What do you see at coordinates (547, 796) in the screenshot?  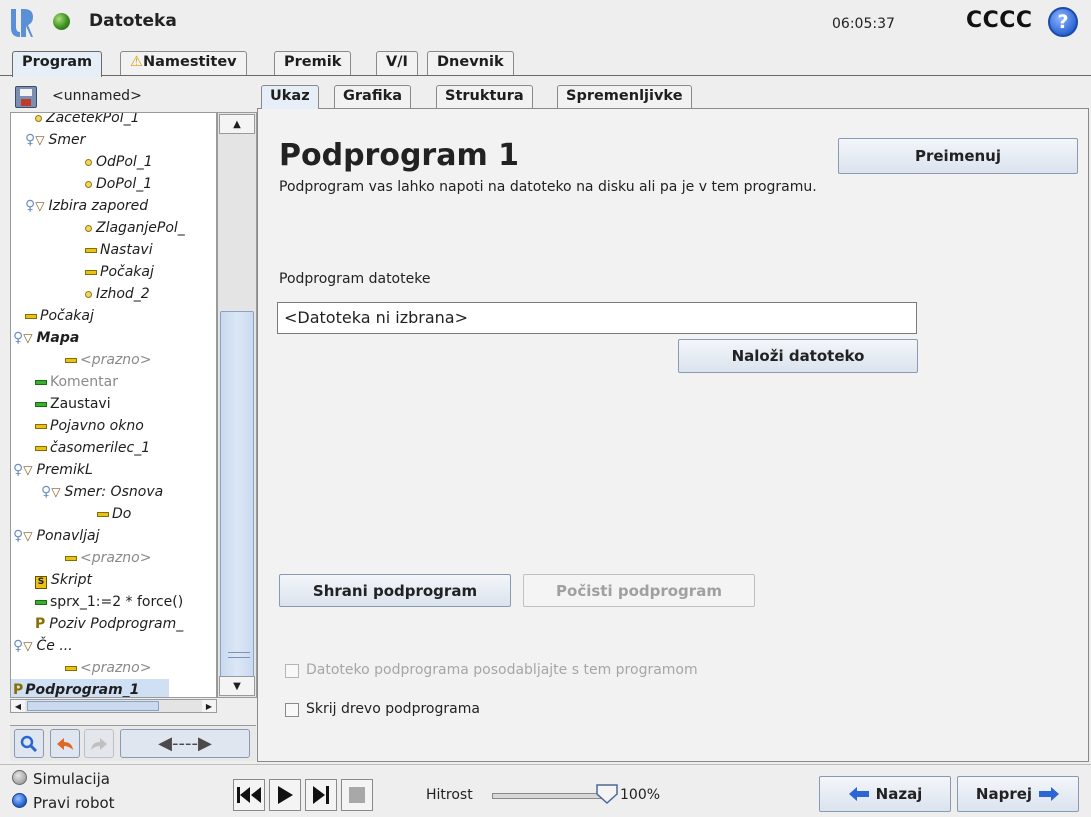 I see `speed-slider` at bounding box center [547, 796].